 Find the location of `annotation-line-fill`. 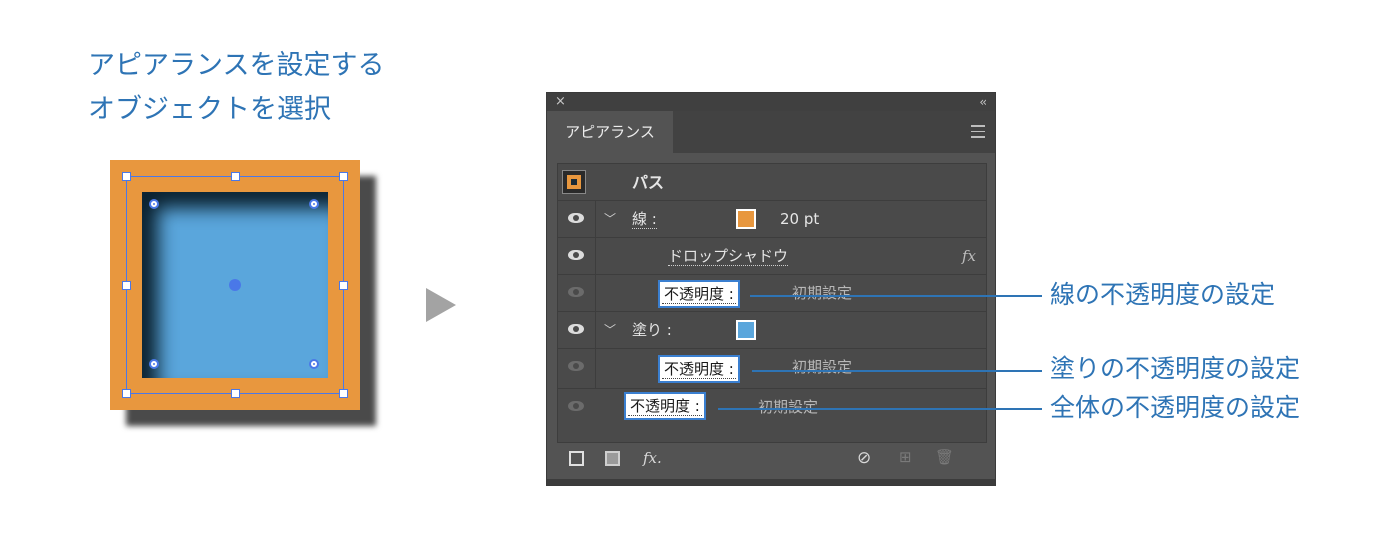

annotation-line-fill is located at coordinates (897, 371).